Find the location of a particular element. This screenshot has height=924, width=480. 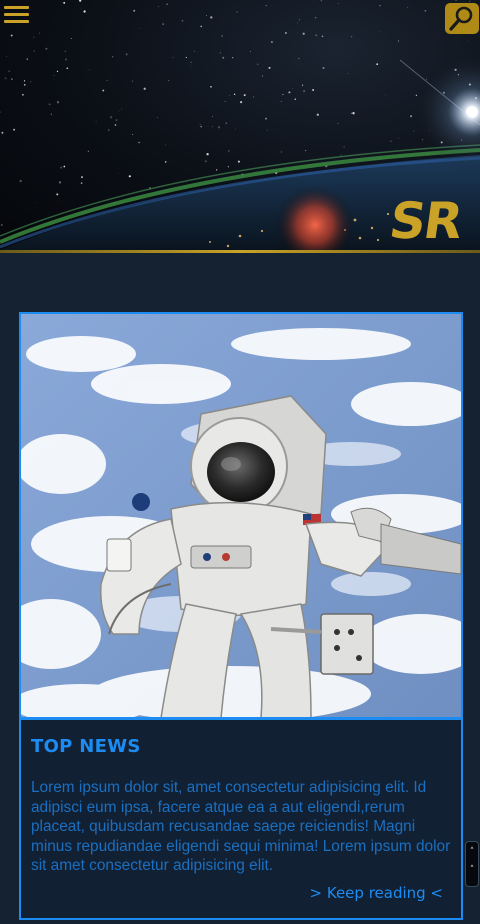

magnifier-icon is located at coordinates (461, 18).